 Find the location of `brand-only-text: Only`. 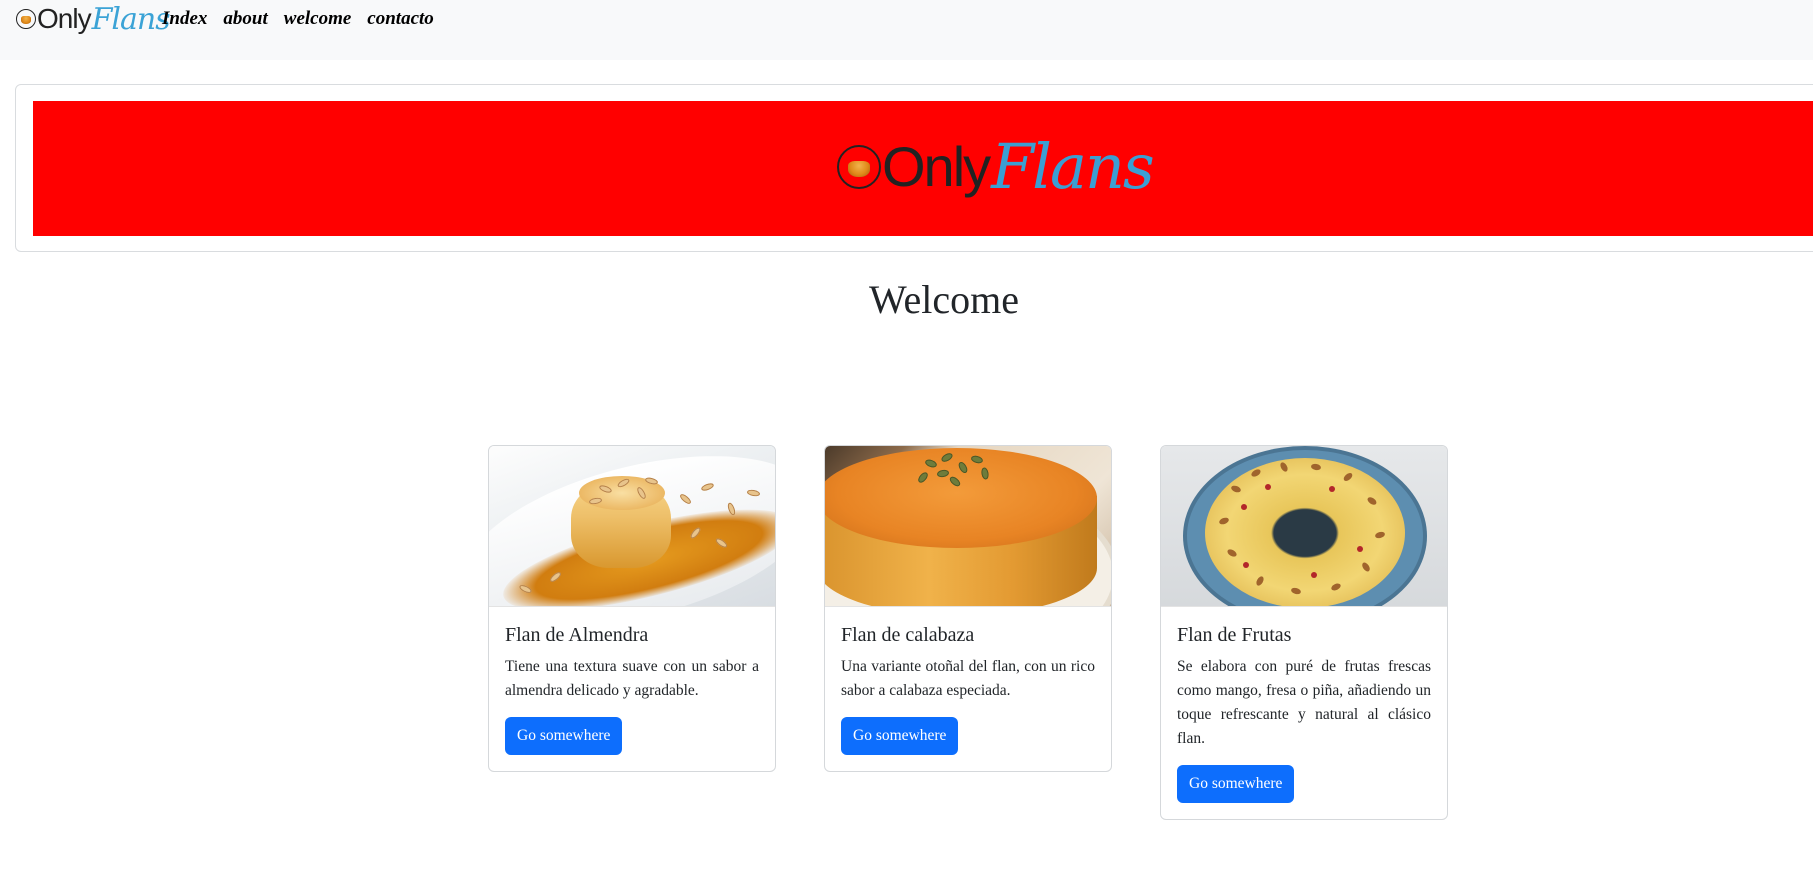

brand-only-text: Only is located at coordinates (64, 18).